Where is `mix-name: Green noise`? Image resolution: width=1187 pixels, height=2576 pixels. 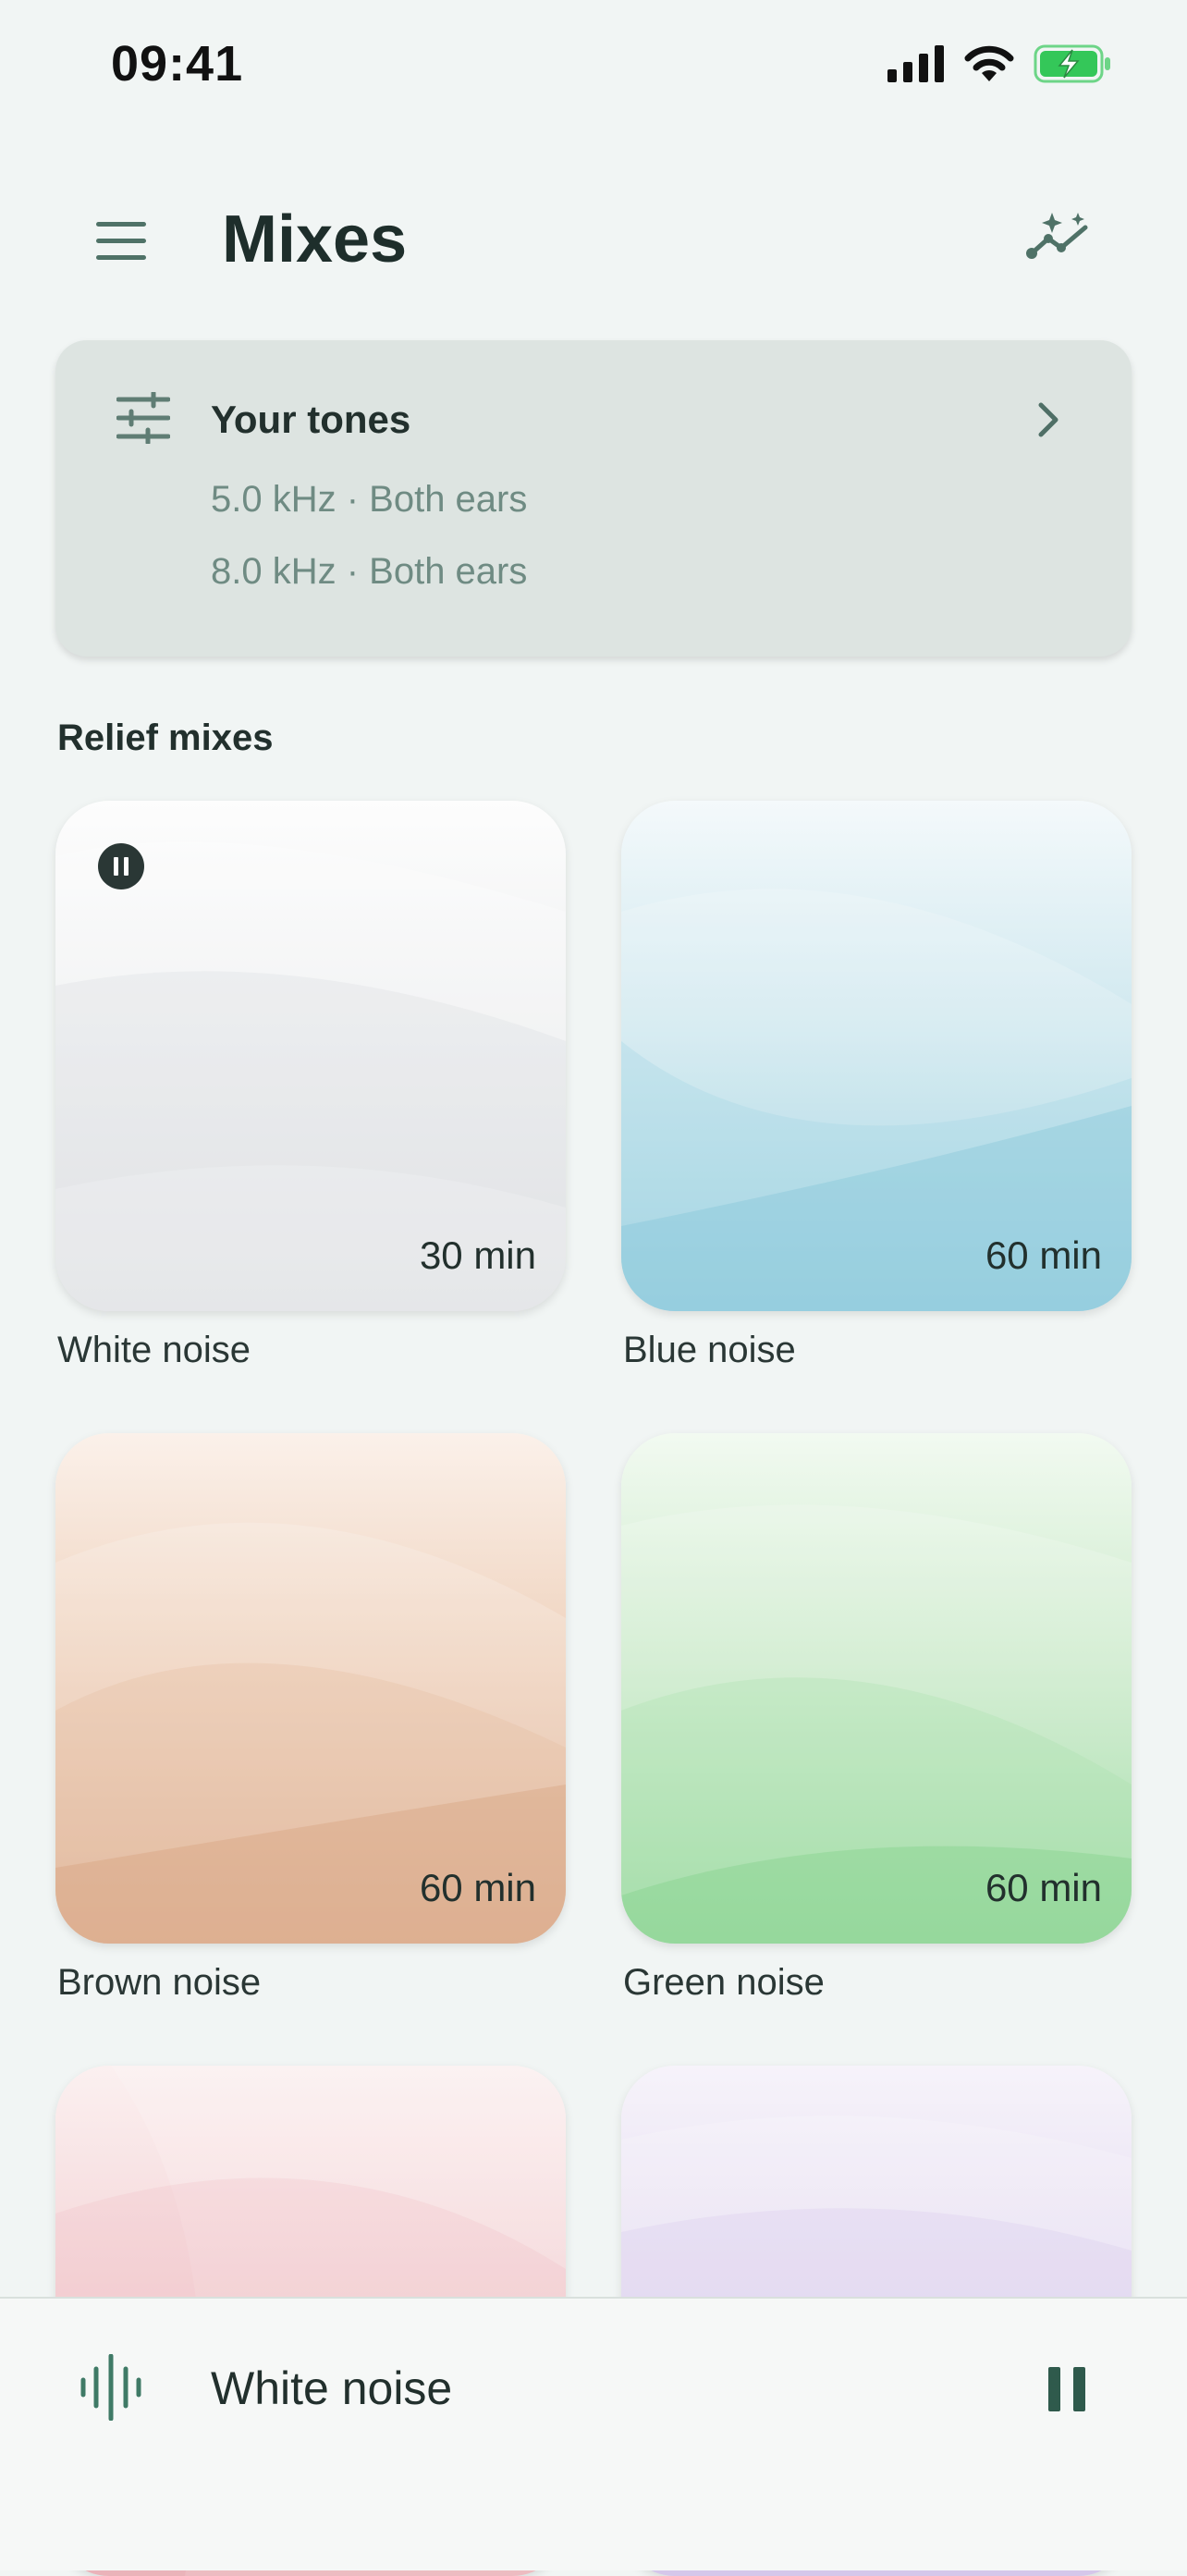 mix-name: Green noise is located at coordinates (724, 1982).